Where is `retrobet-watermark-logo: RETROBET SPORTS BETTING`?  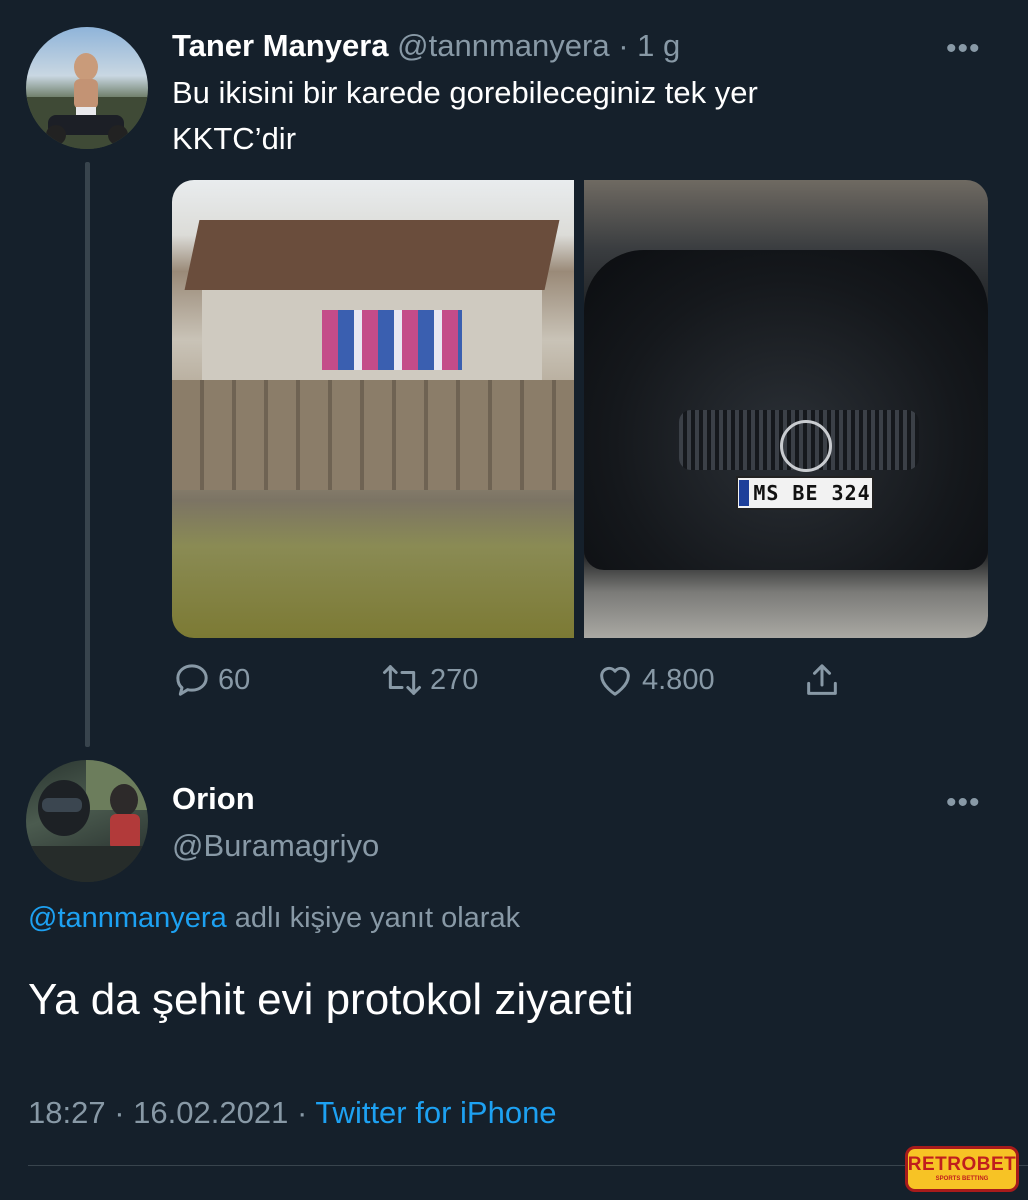 retrobet-watermark-logo: RETROBET SPORTS BETTING is located at coordinates (962, 1169).